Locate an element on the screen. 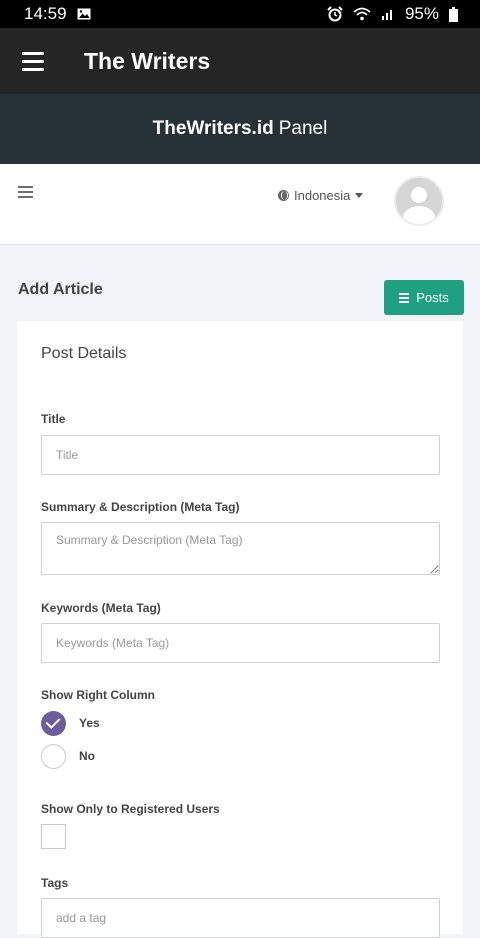  registered-users-label: Show Only to Registered Users is located at coordinates (130, 809).